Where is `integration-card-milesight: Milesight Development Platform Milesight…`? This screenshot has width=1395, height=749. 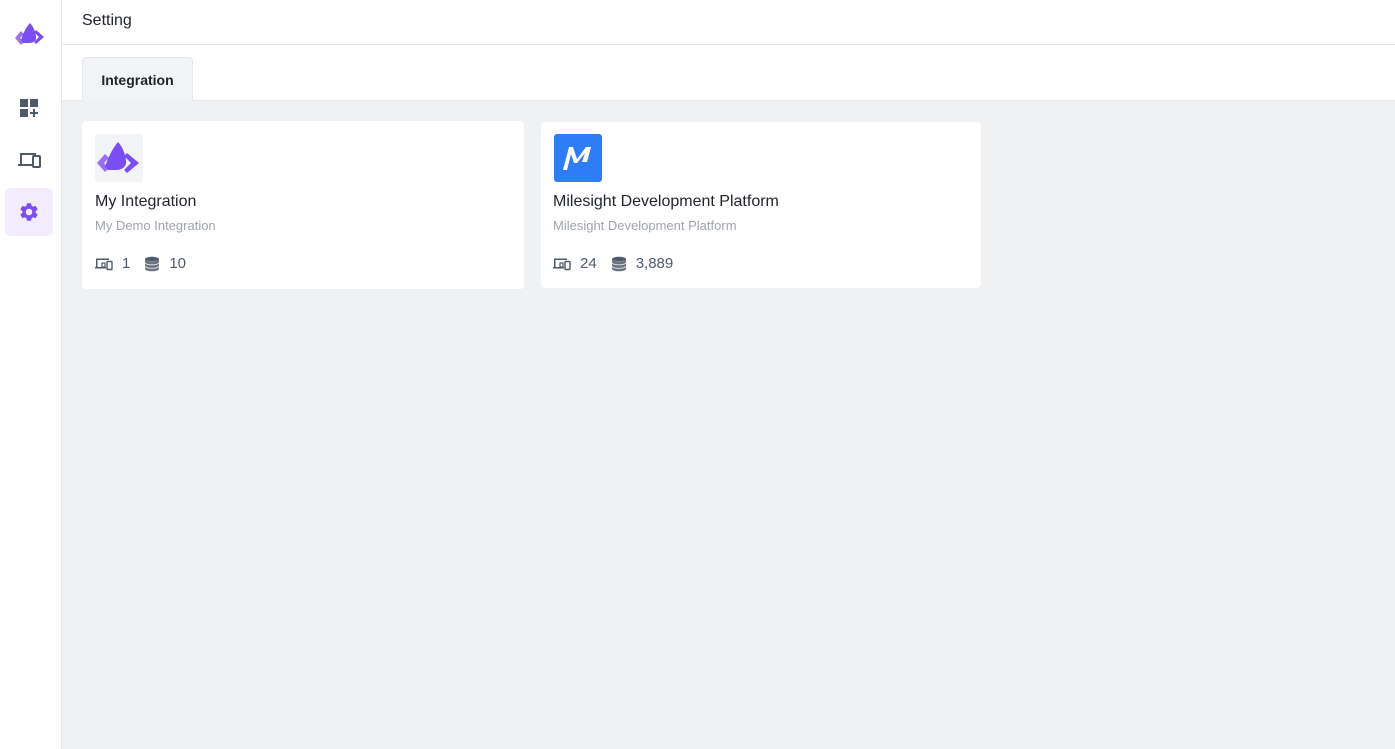
integration-card-milesight: Milesight Development Platform Milesight… is located at coordinates (761, 205).